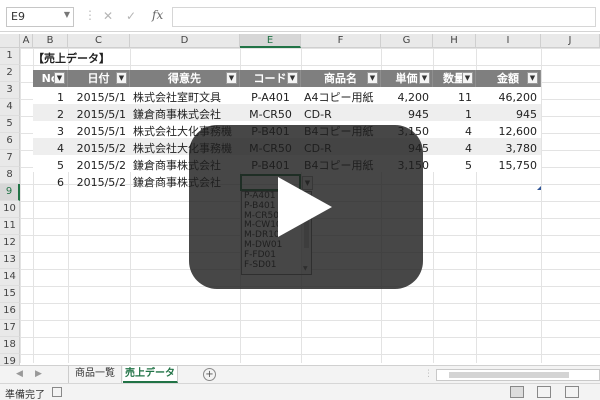 This screenshot has height=400, width=600. What do you see at coordinates (26, 41) in the screenshot?
I see `column-header-a: A` at bounding box center [26, 41].